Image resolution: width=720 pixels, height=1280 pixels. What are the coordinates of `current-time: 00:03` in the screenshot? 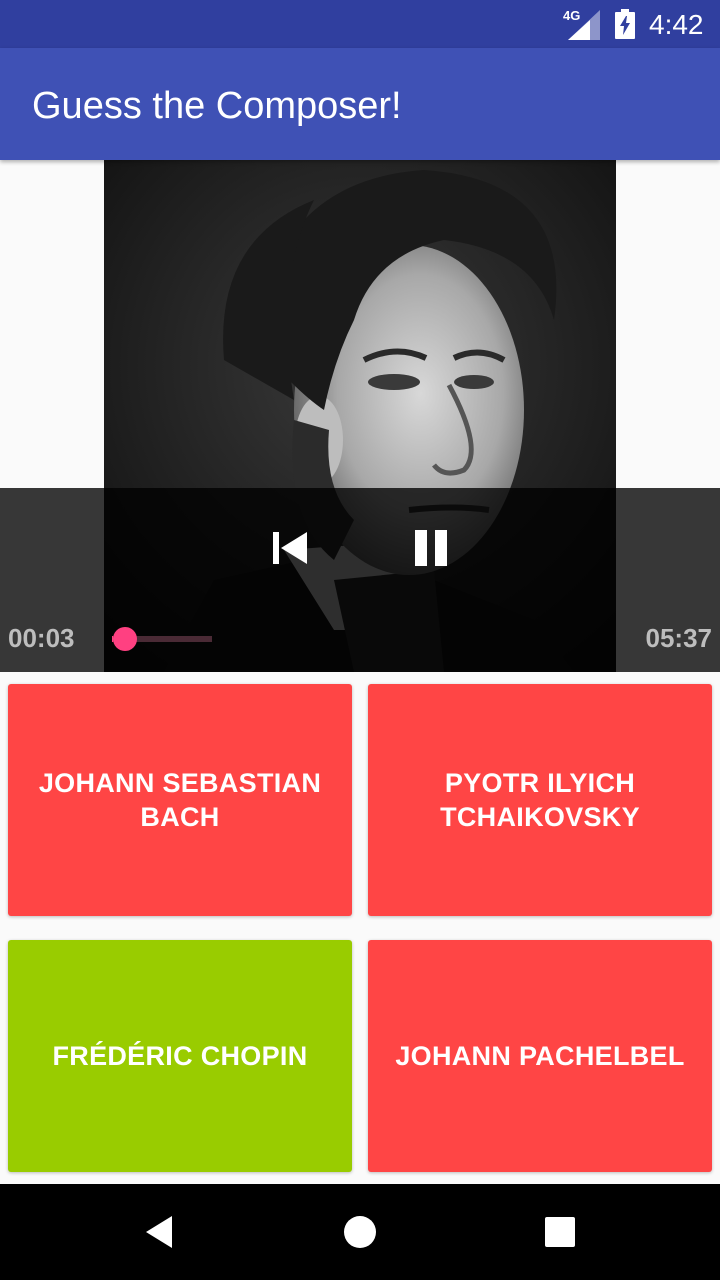 It's located at (41, 638).